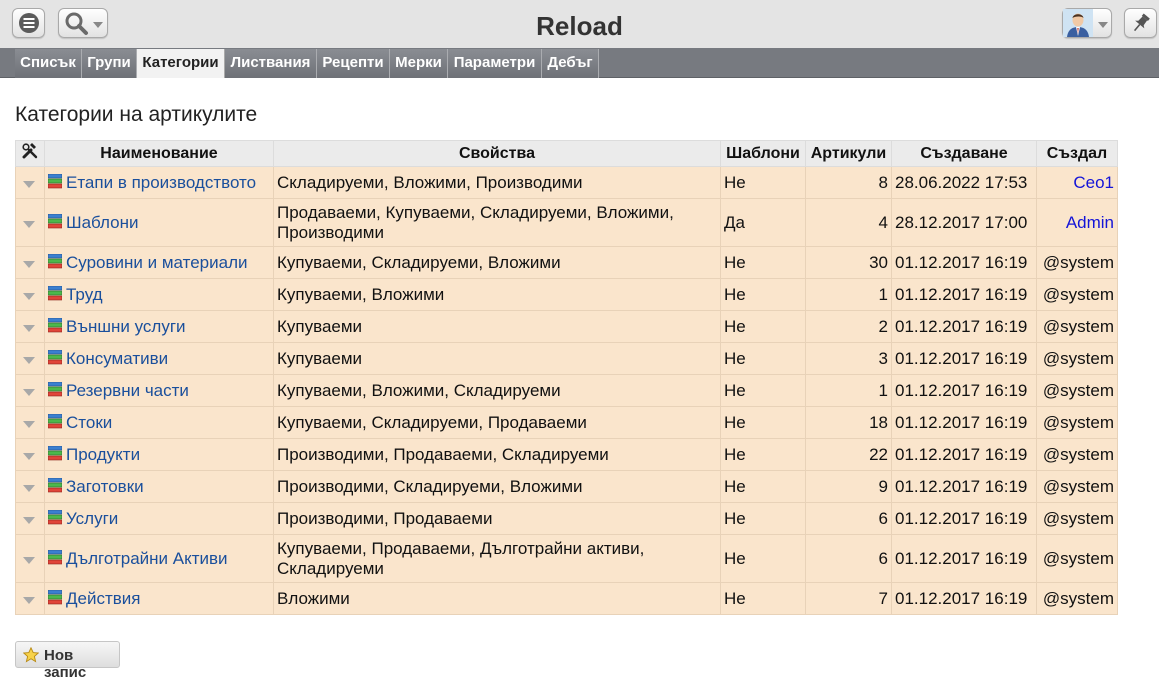 The height and width of the screenshot is (681, 1159). I want to click on articles-count-cell: 3, so click(848, 358).